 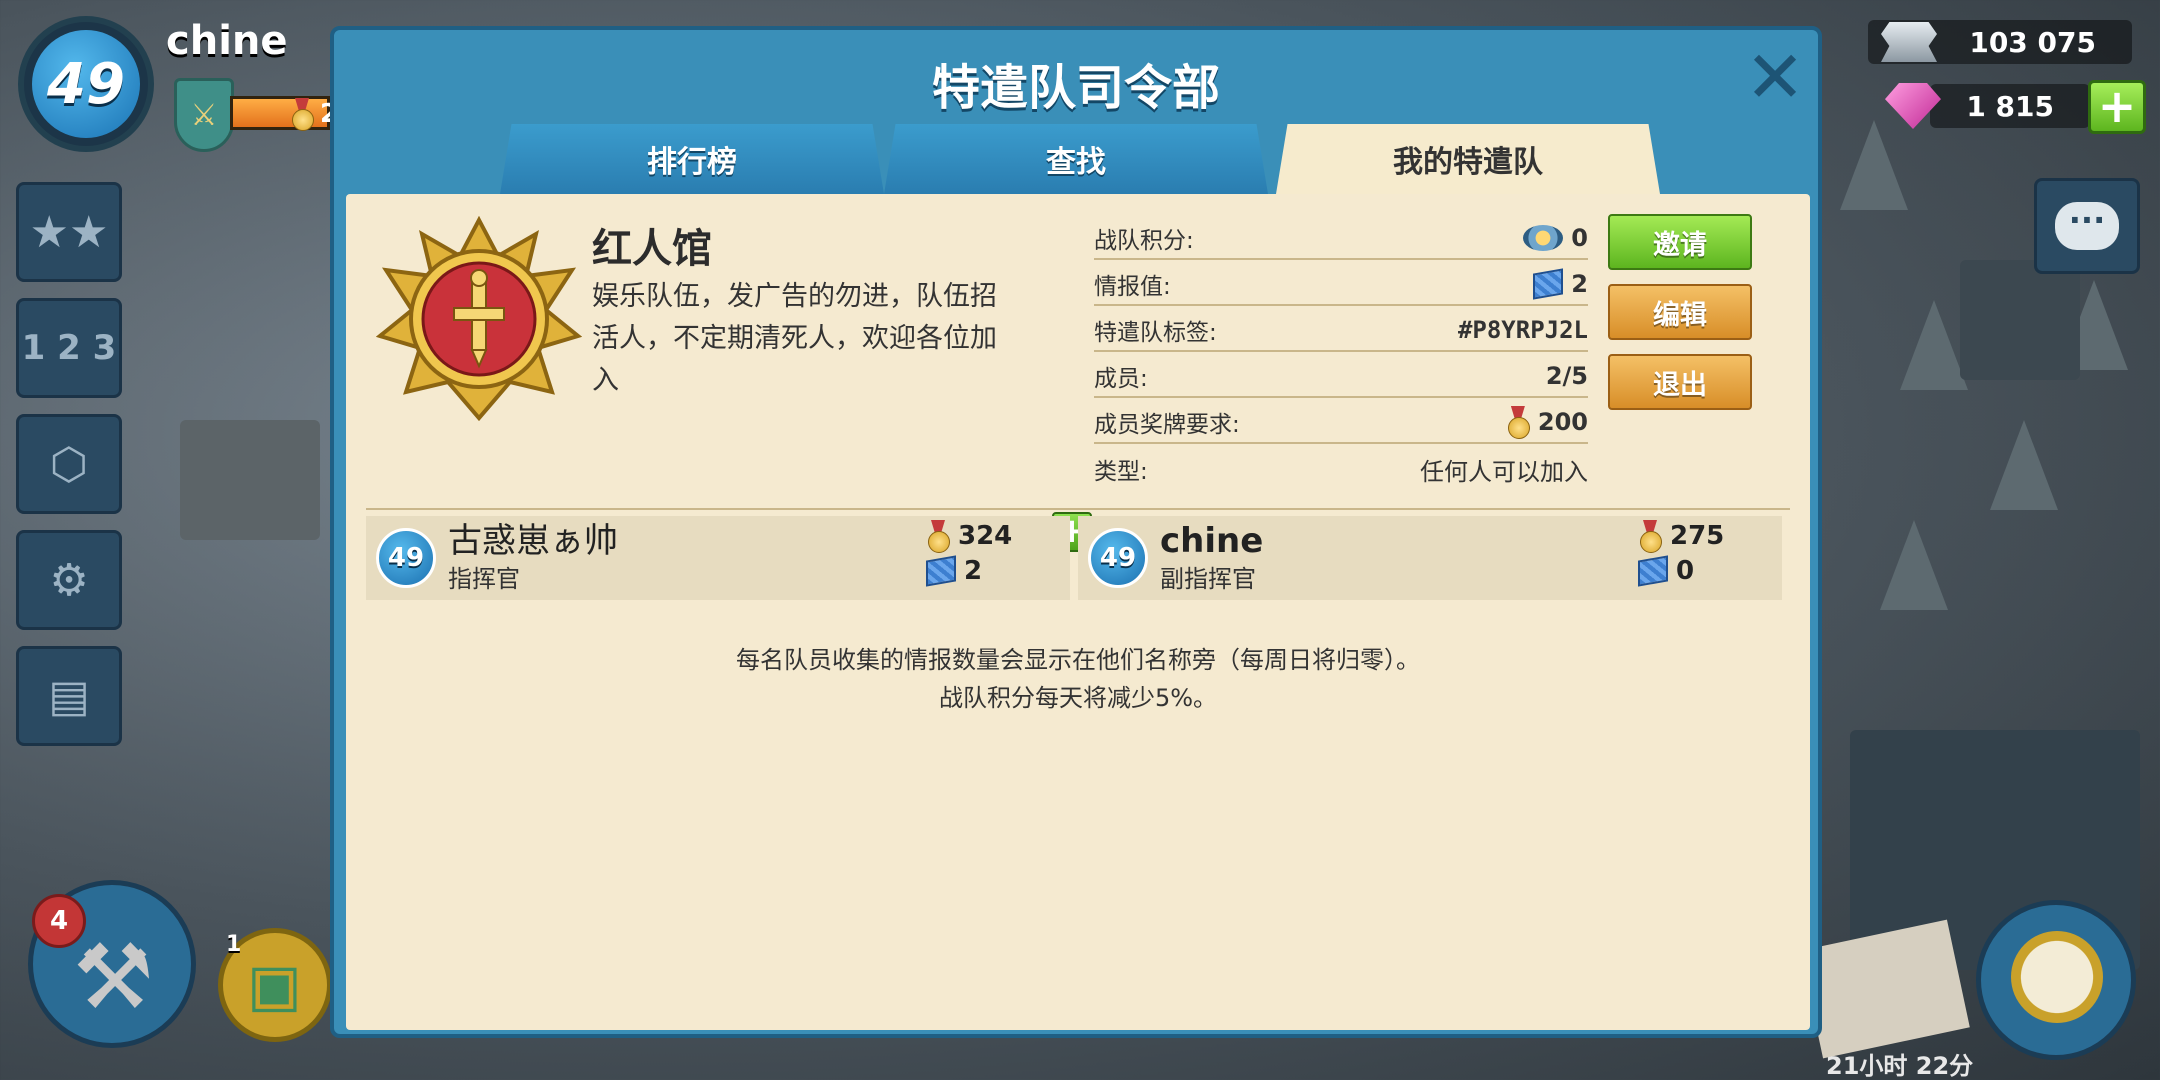 I want to click on info-row-members: 成员: 2/5, so click(x=1341, y=377).